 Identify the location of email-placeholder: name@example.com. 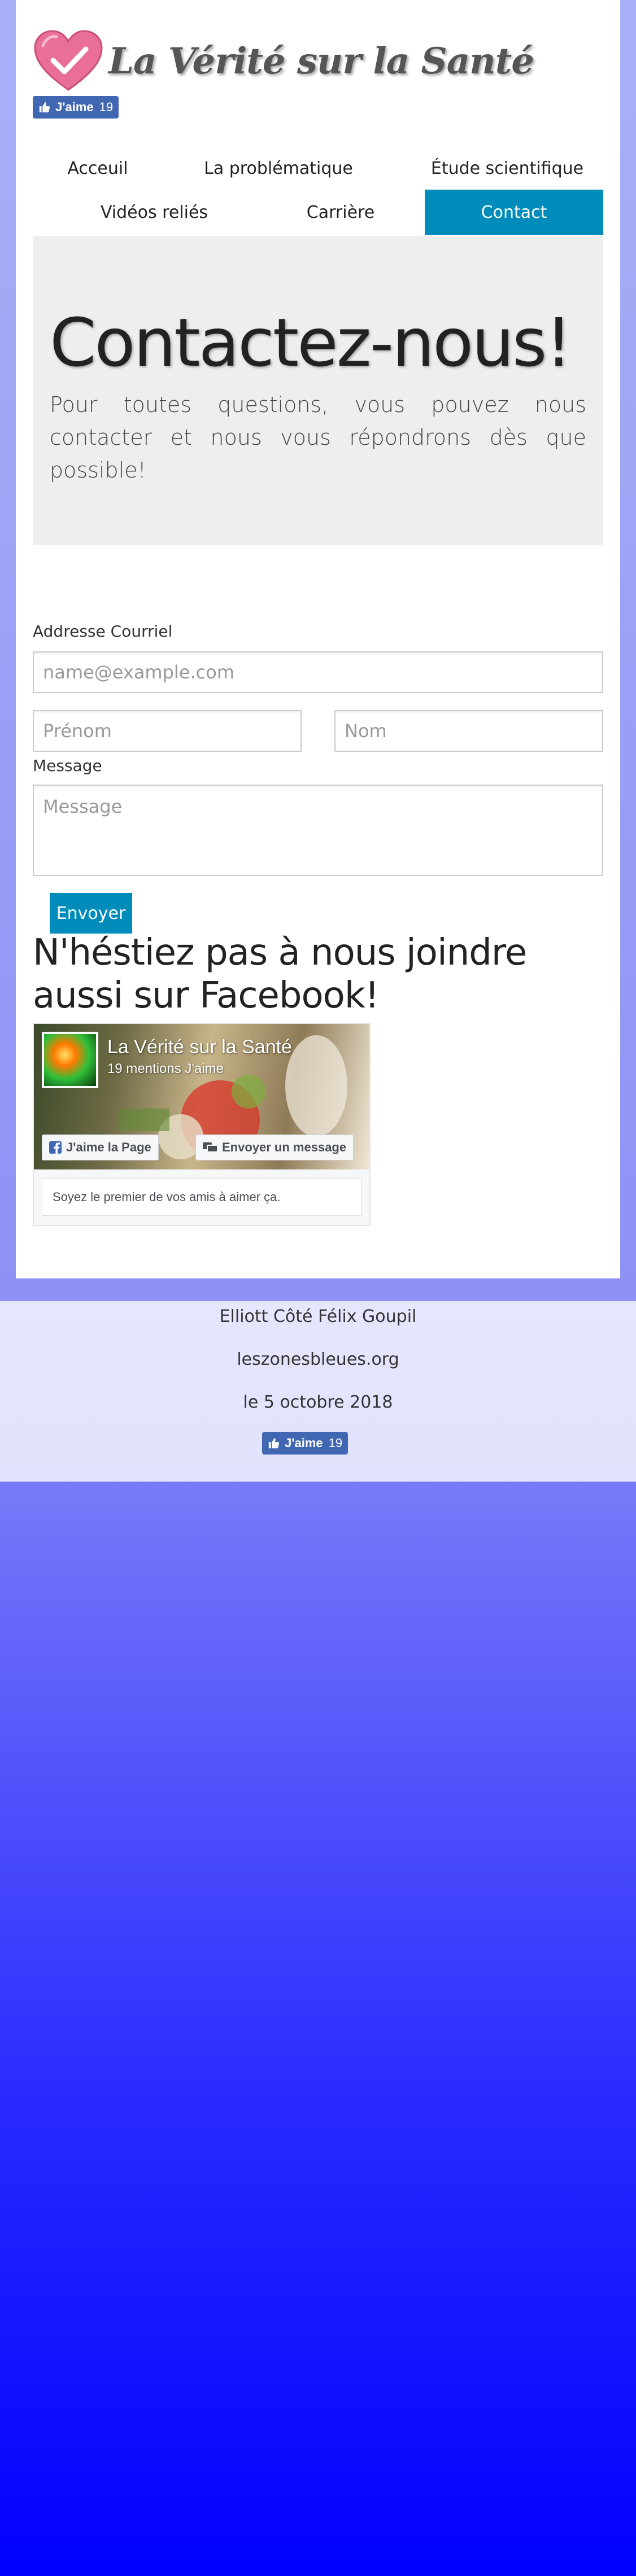
(138, 672).